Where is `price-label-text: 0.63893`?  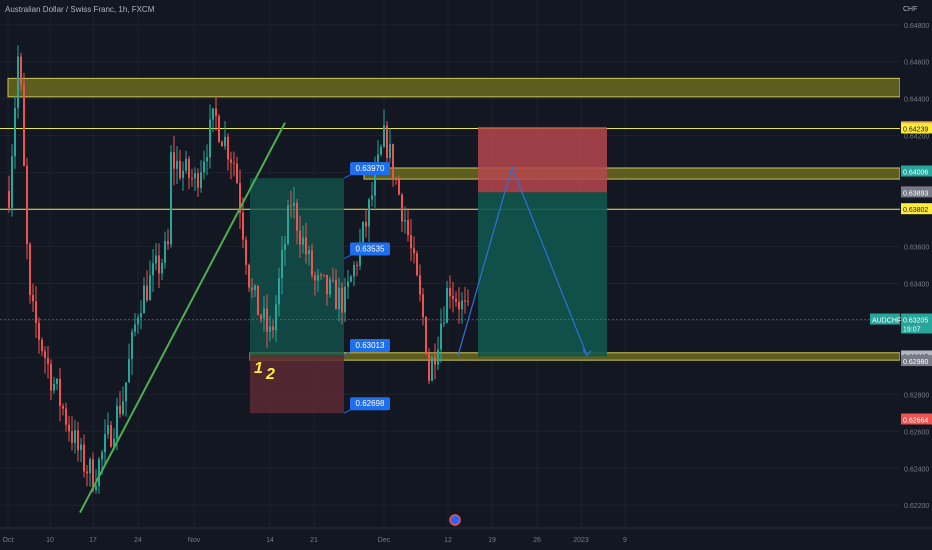 price-label-text: 0.63893 is located at coordinates (915, 193).